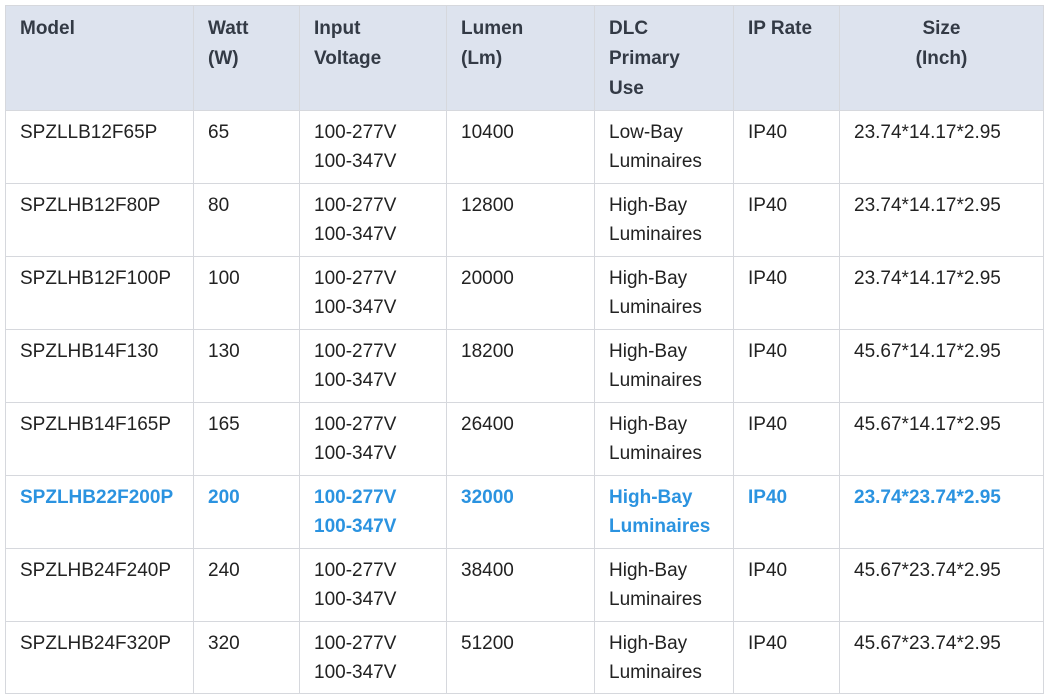  Describe the element at coordinates (96, 643) in the screenshot. I see `model-text: SPZLHB24F320P` at that location.